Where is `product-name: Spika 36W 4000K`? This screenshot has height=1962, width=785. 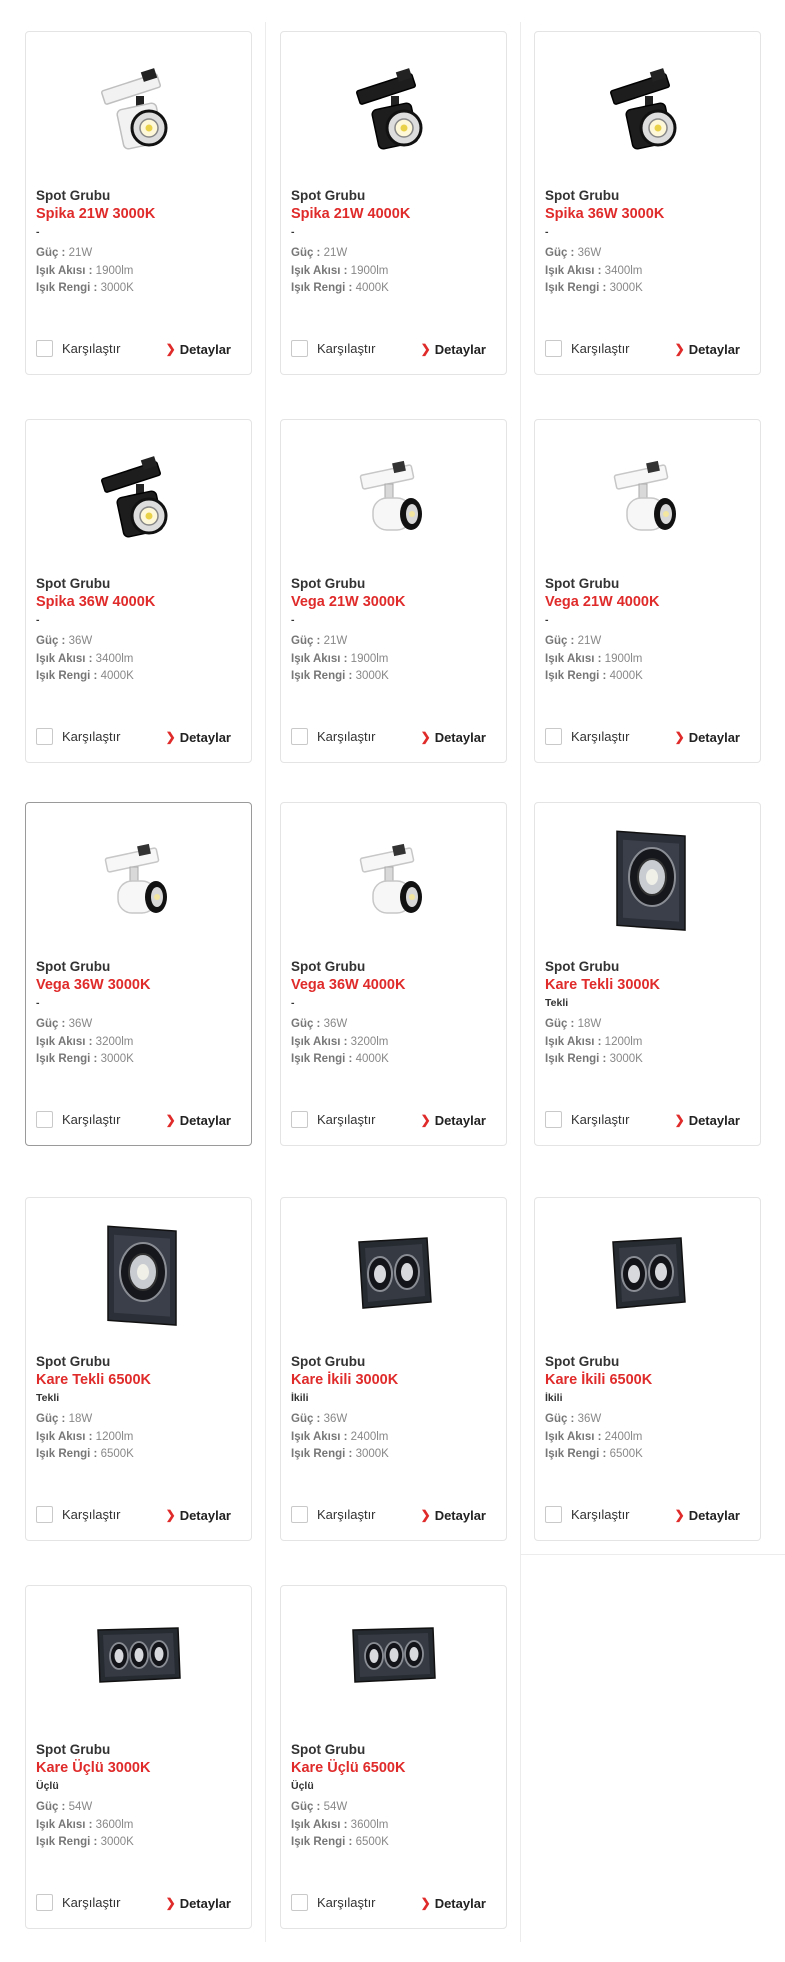
product-name: Spika 36W 4000K is located at coordinates (95, 602).